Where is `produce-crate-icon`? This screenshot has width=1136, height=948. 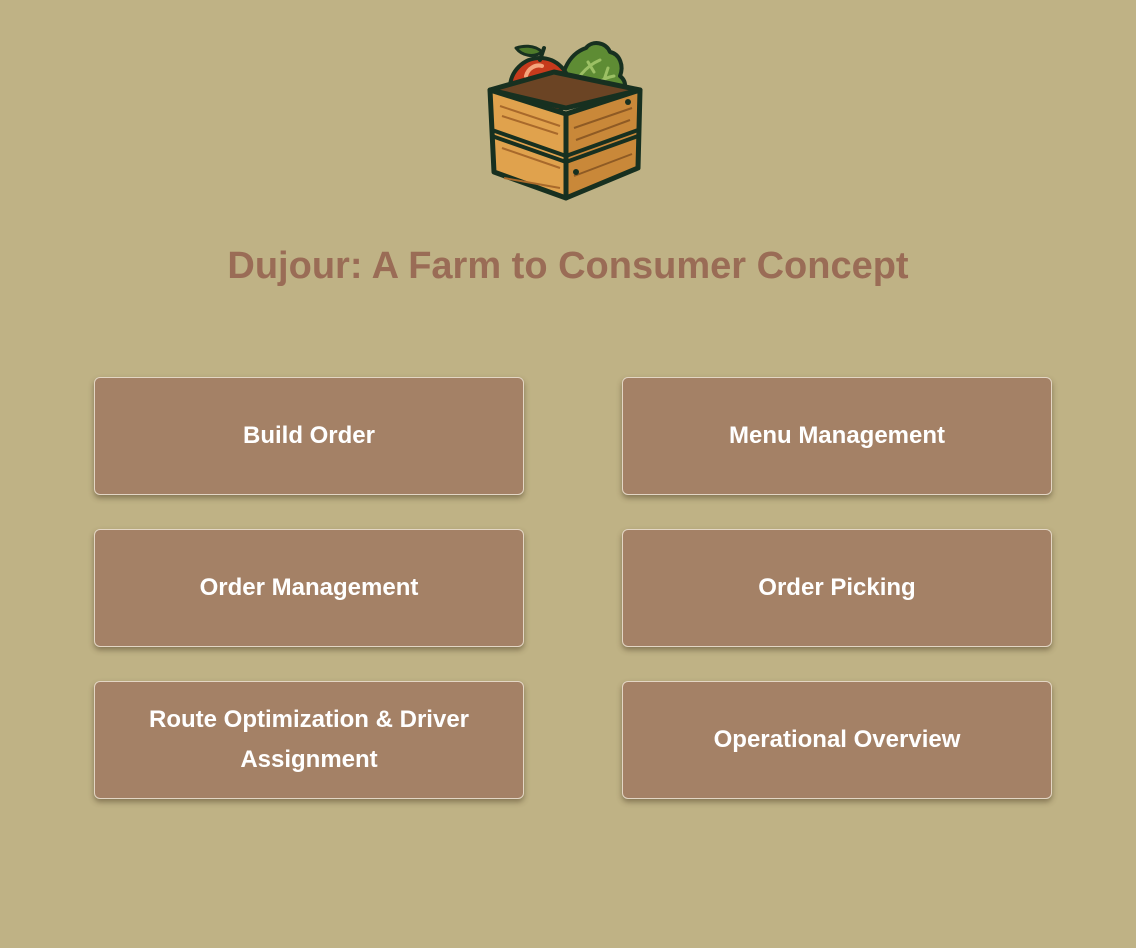
produce-crate-icon is located at coordinates (565, 121).